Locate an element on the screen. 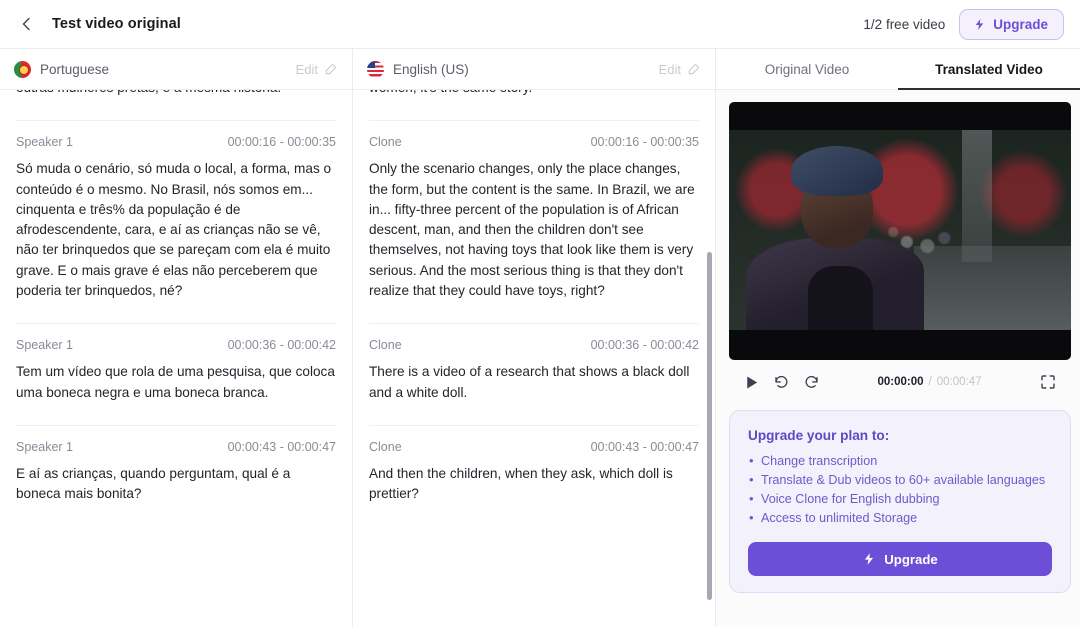 This screenshot has height=627, width=1080. upgrade-button-promo: Upgrade is located at coordinates (900, 559).